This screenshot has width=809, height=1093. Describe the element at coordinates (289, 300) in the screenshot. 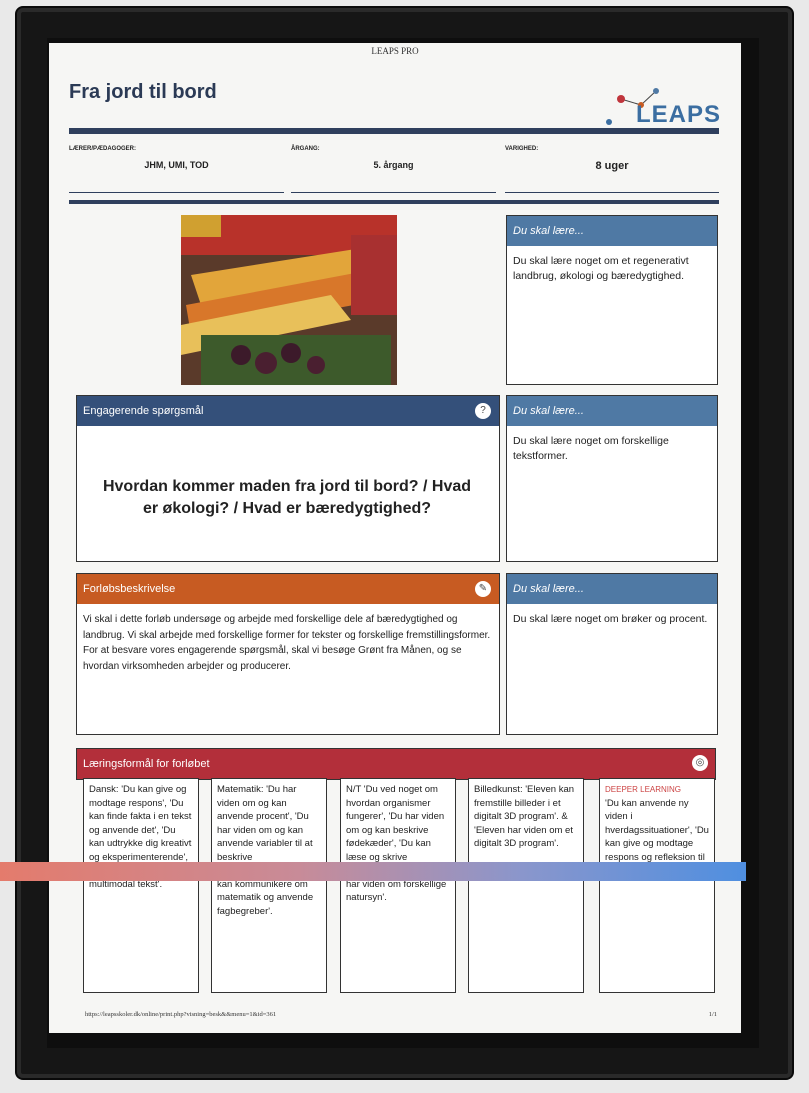

I see `vegetable-photo` at that location.